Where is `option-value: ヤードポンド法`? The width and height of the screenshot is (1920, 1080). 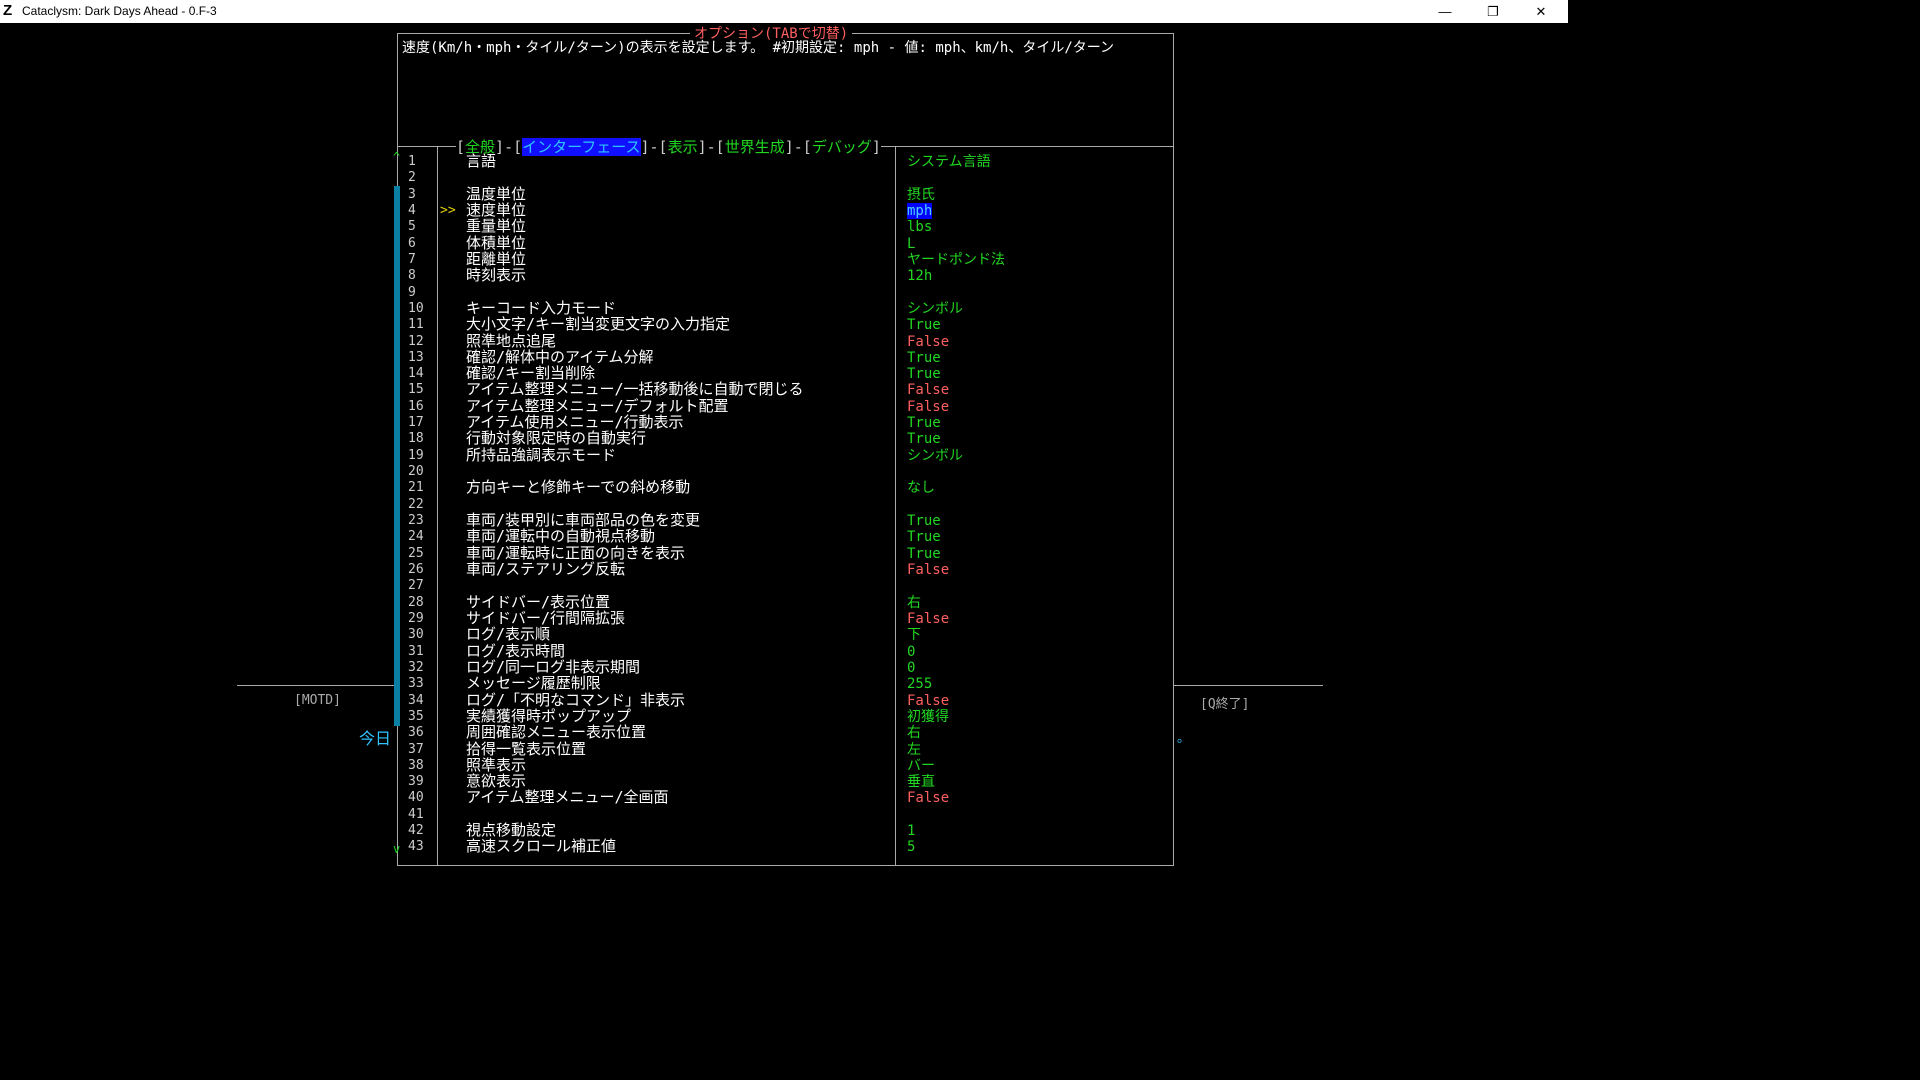 option-value: ヤードポンド法 is located at coordinates (956, 260).